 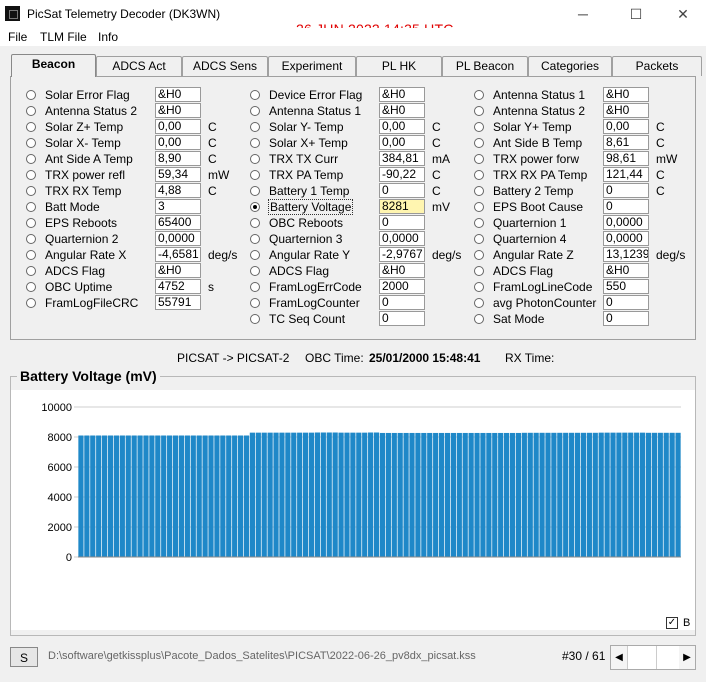 I want to click on tab-pl-hk: PL HK, so click(x=399, y=66).